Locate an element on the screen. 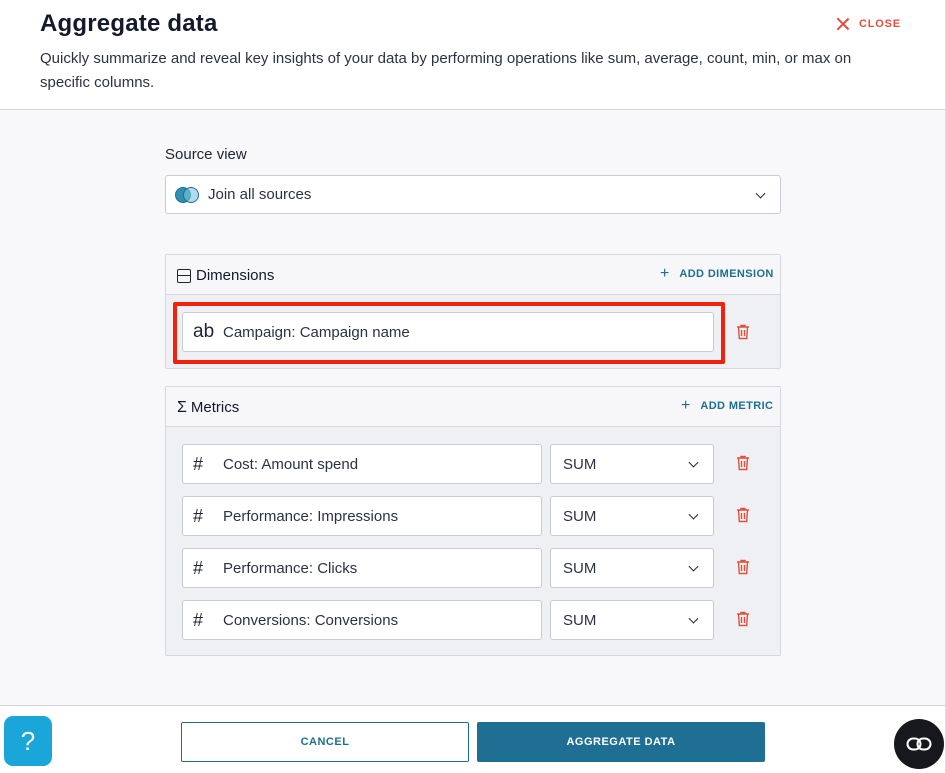 This screenshot has width=946, height=773. close-label: CLOSE is located at coordinates (880, 24).